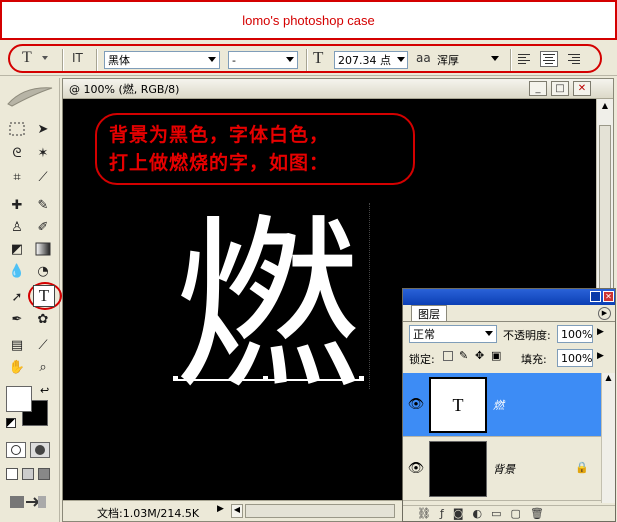 This screenshot has height=522, width=617. I want to click on font-style-select: -, so click(263, 60).